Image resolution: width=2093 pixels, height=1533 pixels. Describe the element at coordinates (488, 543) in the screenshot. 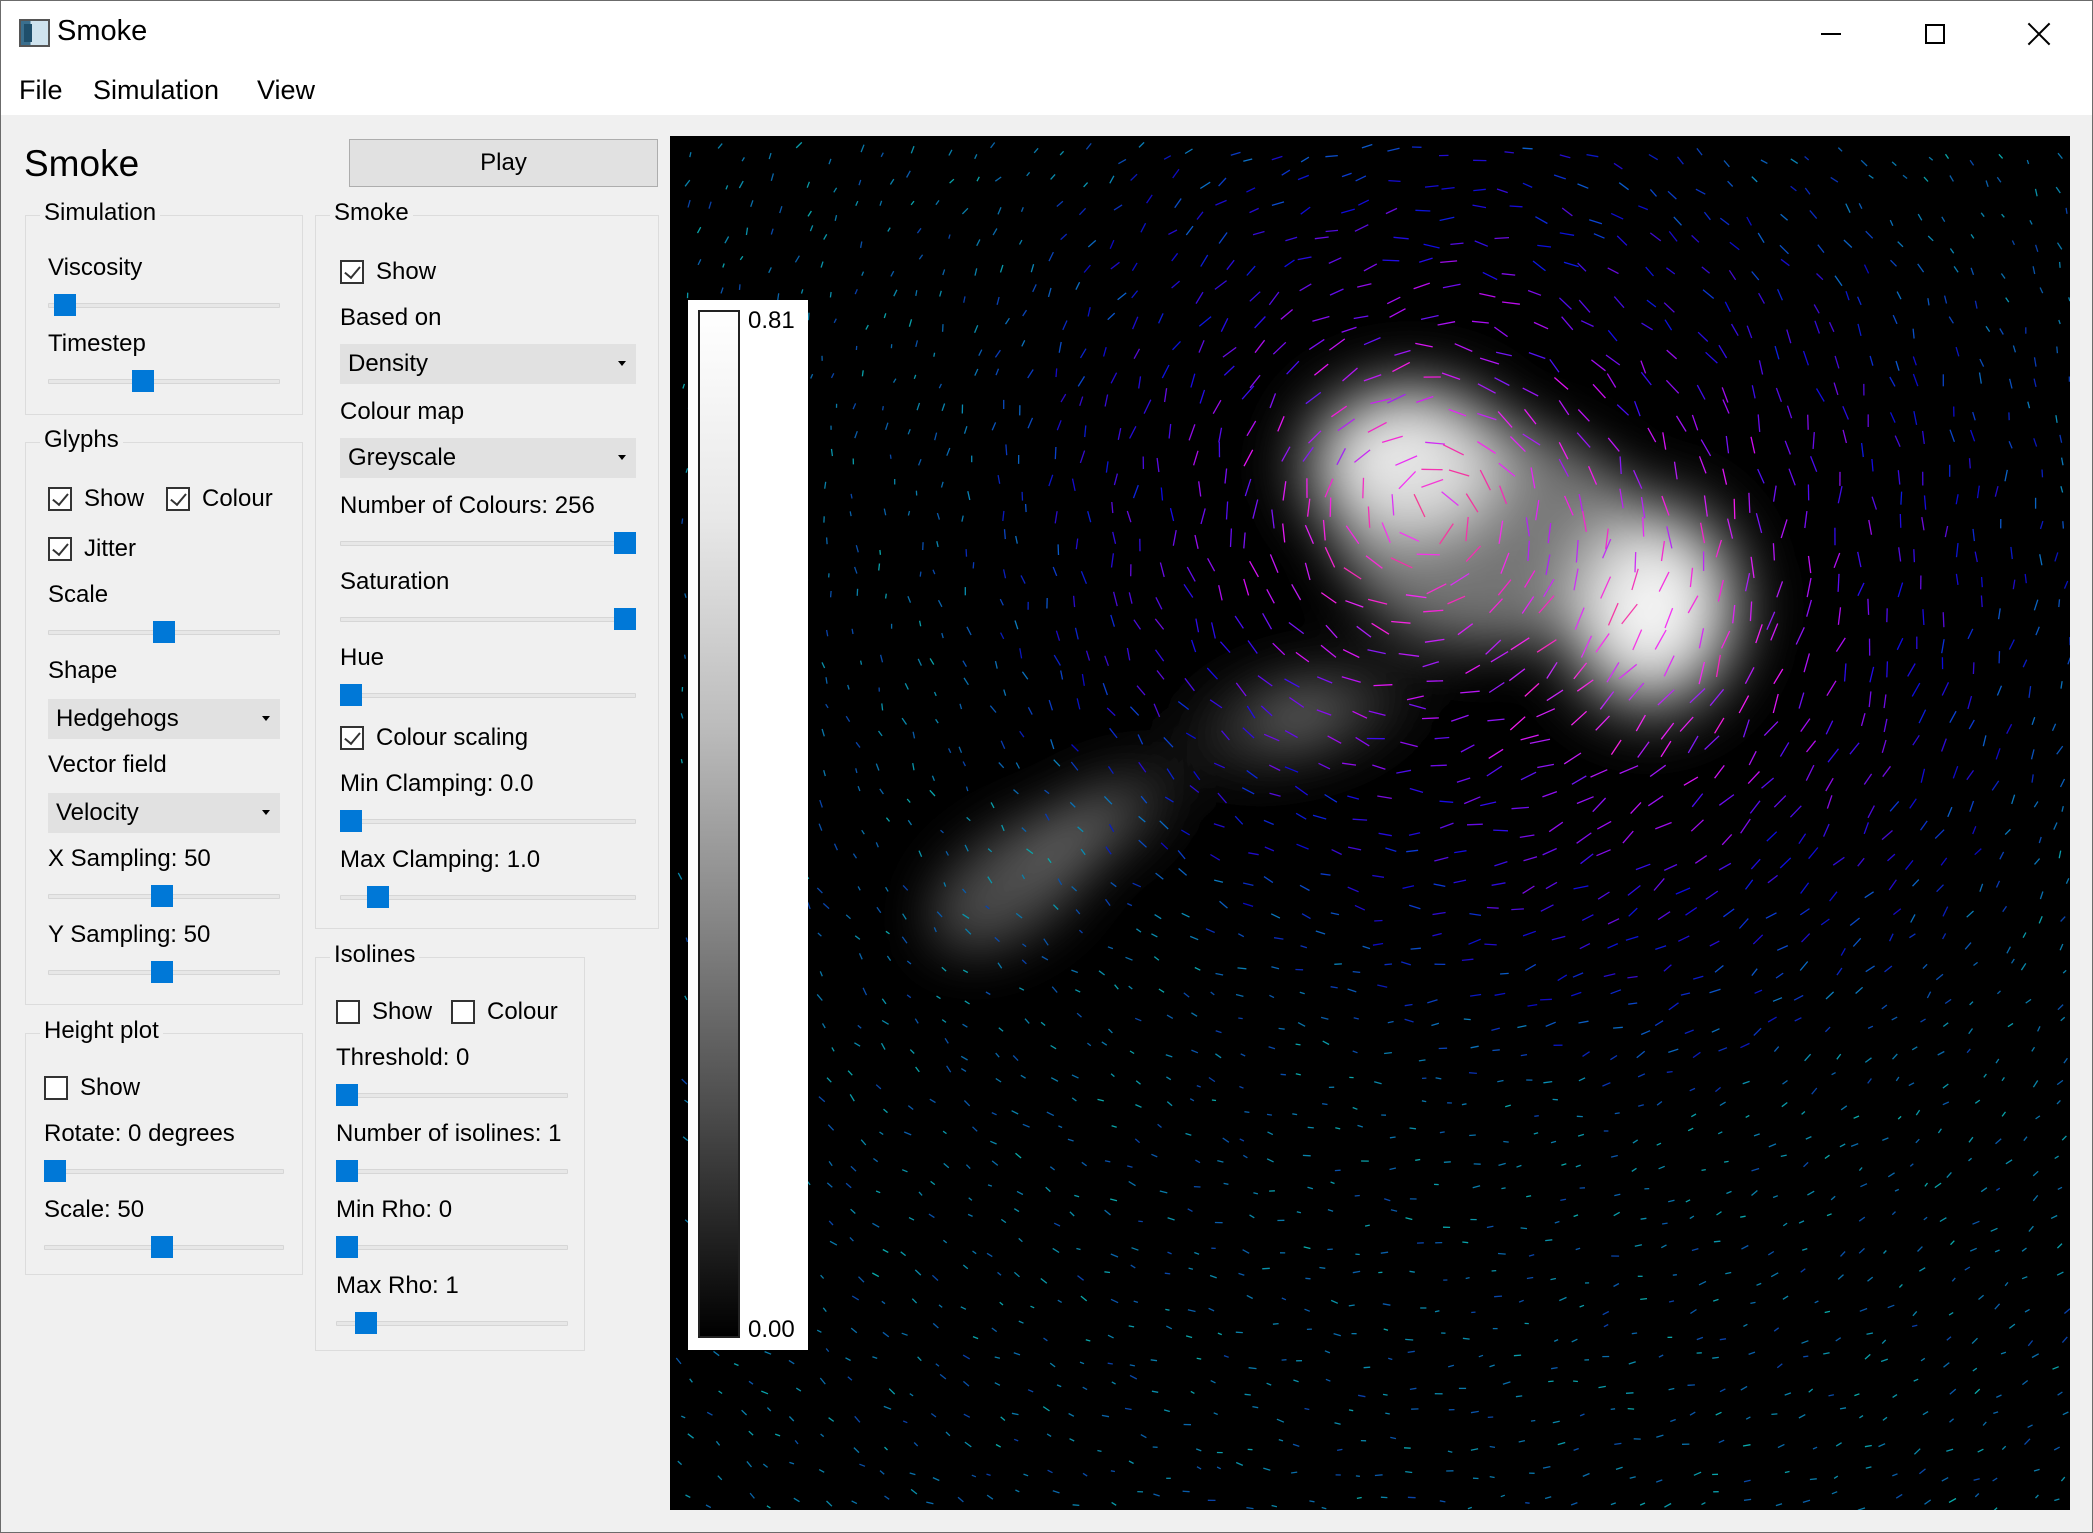

I see `num-colours-slider` at that location.